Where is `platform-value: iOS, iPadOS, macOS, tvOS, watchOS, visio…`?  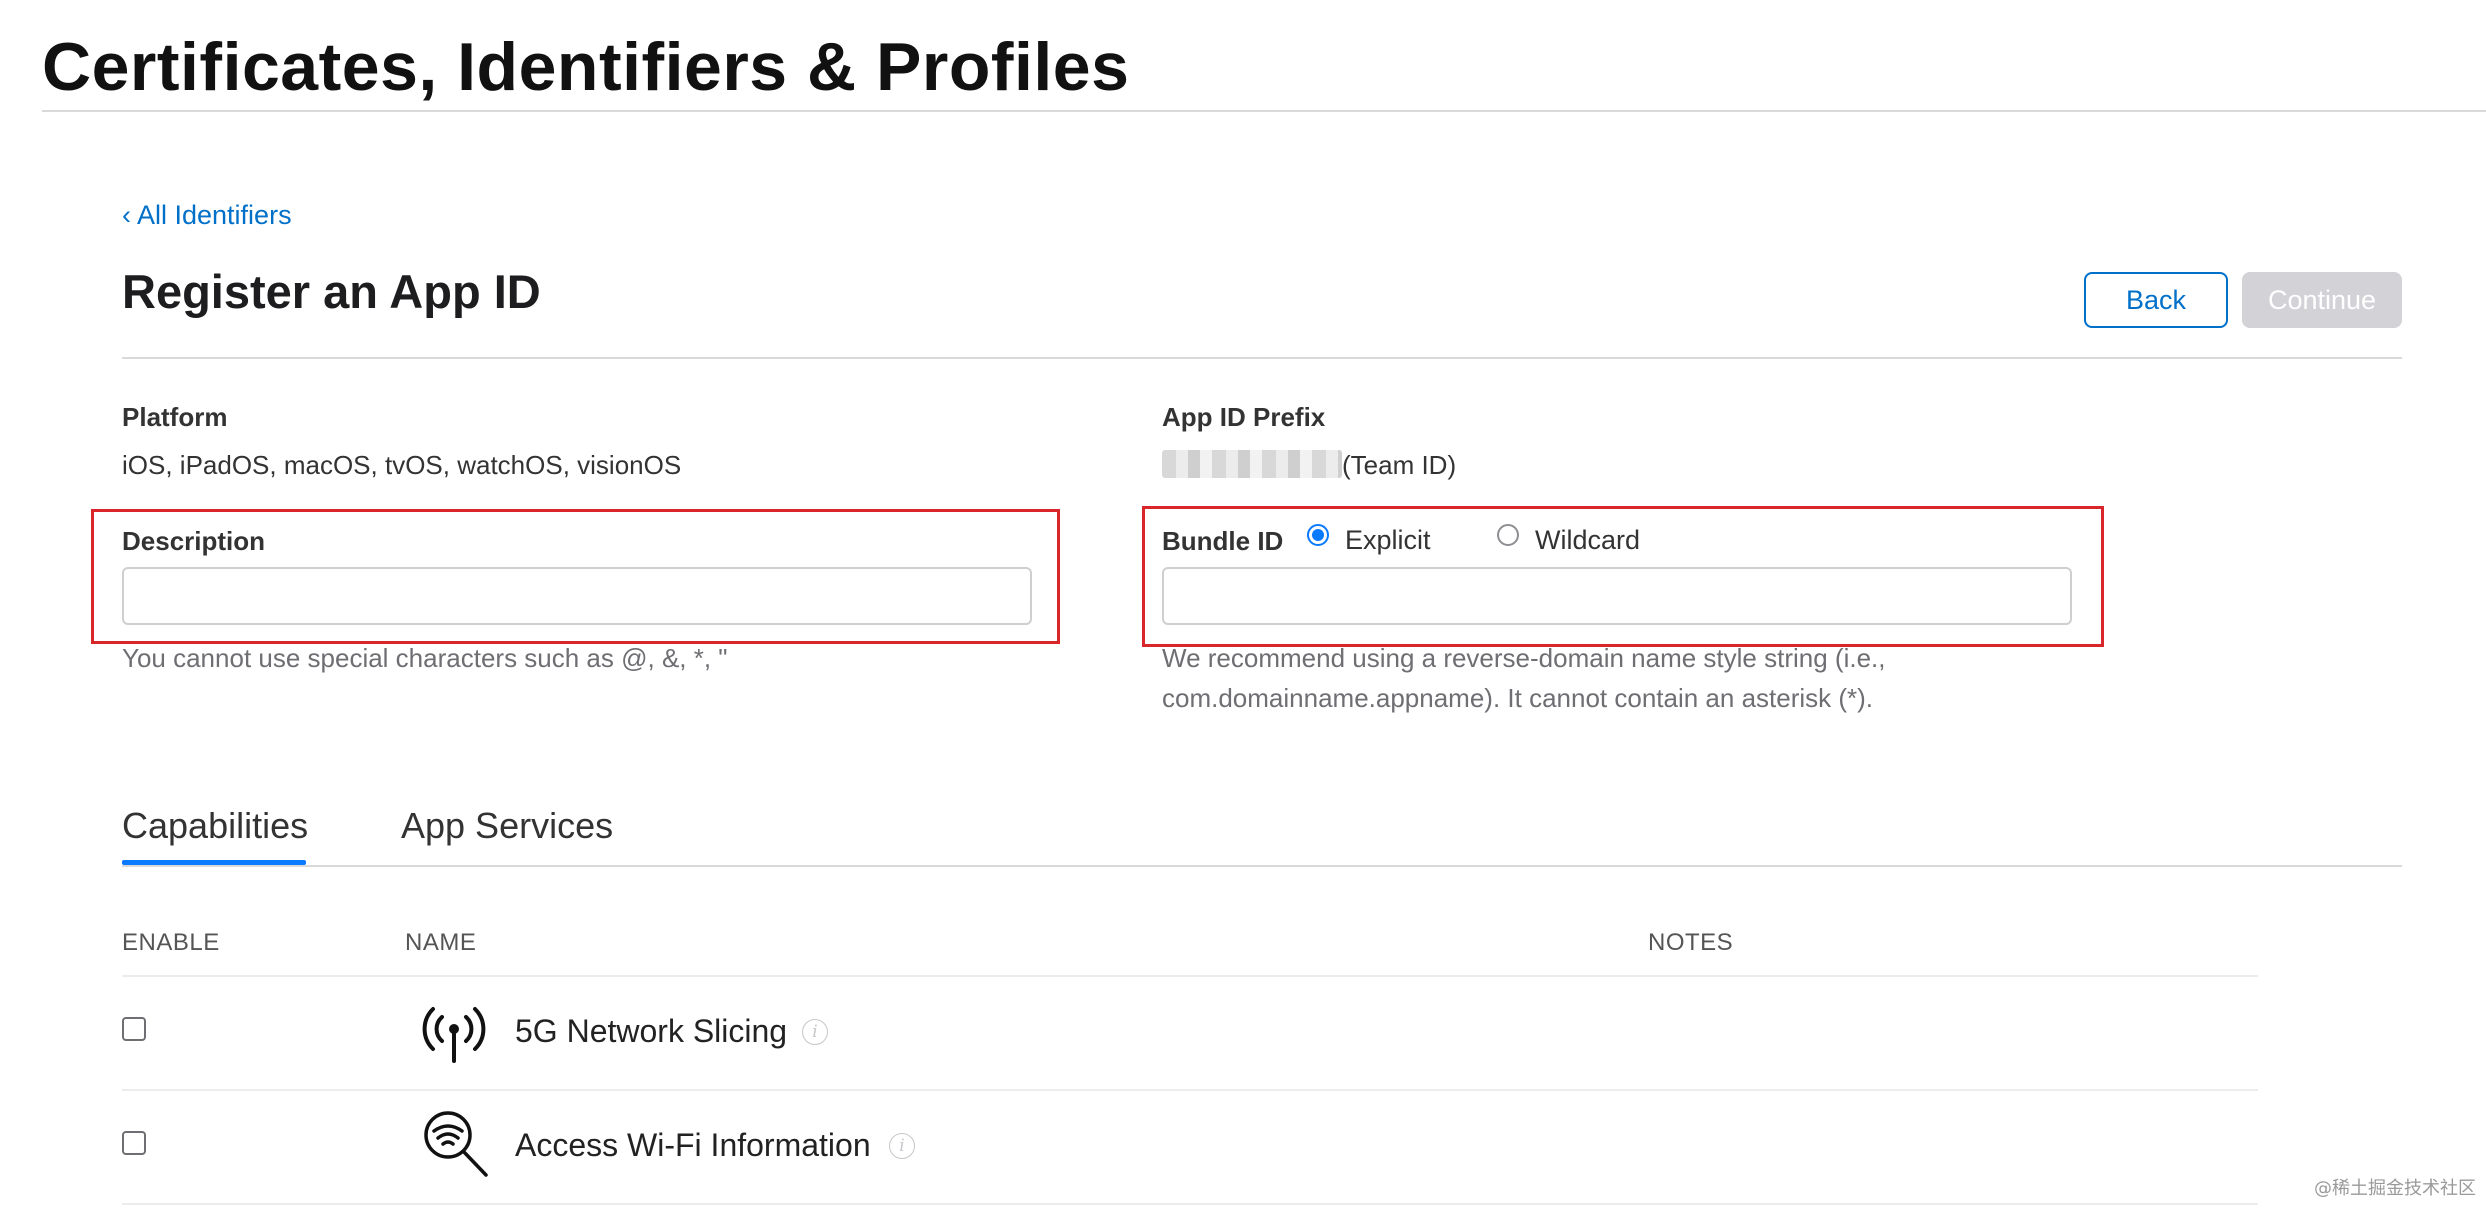 platform-value: iOS, iPadOS, macOS, tvOS, watchOS, visio… is located at coordinates (402, 465).